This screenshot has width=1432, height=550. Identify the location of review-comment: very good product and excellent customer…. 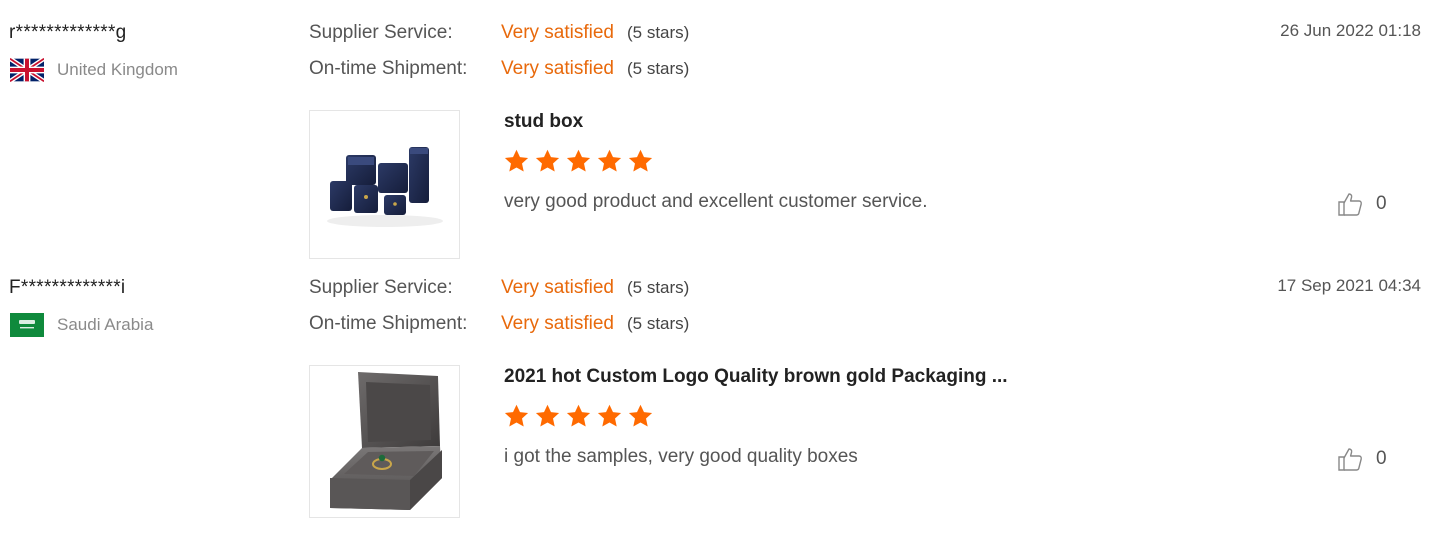
(716, 201).